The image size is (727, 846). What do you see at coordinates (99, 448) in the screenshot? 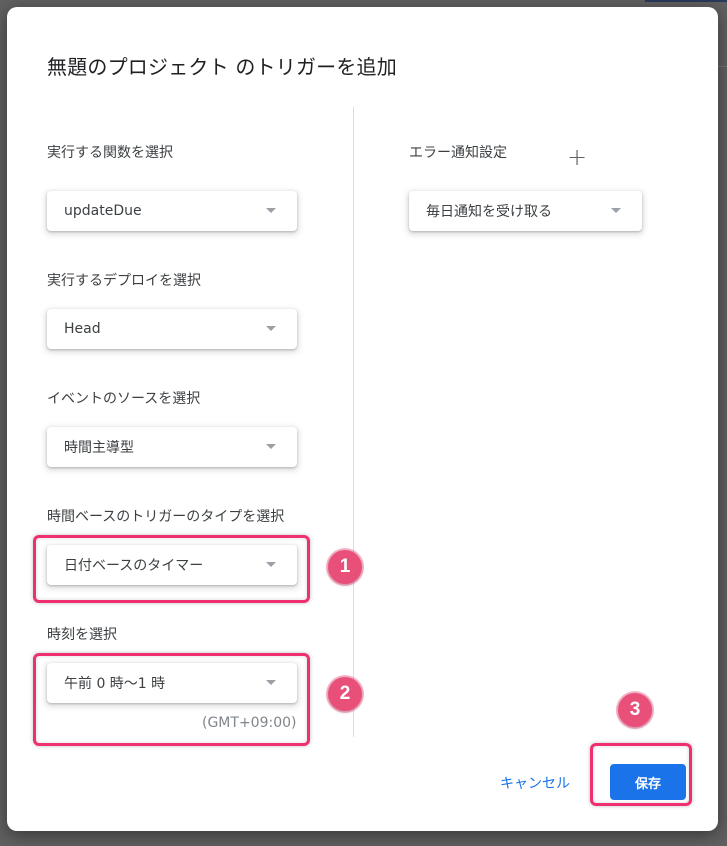
I see `event-source-select-value: 時間主導型` at bounding box center [99, 448].